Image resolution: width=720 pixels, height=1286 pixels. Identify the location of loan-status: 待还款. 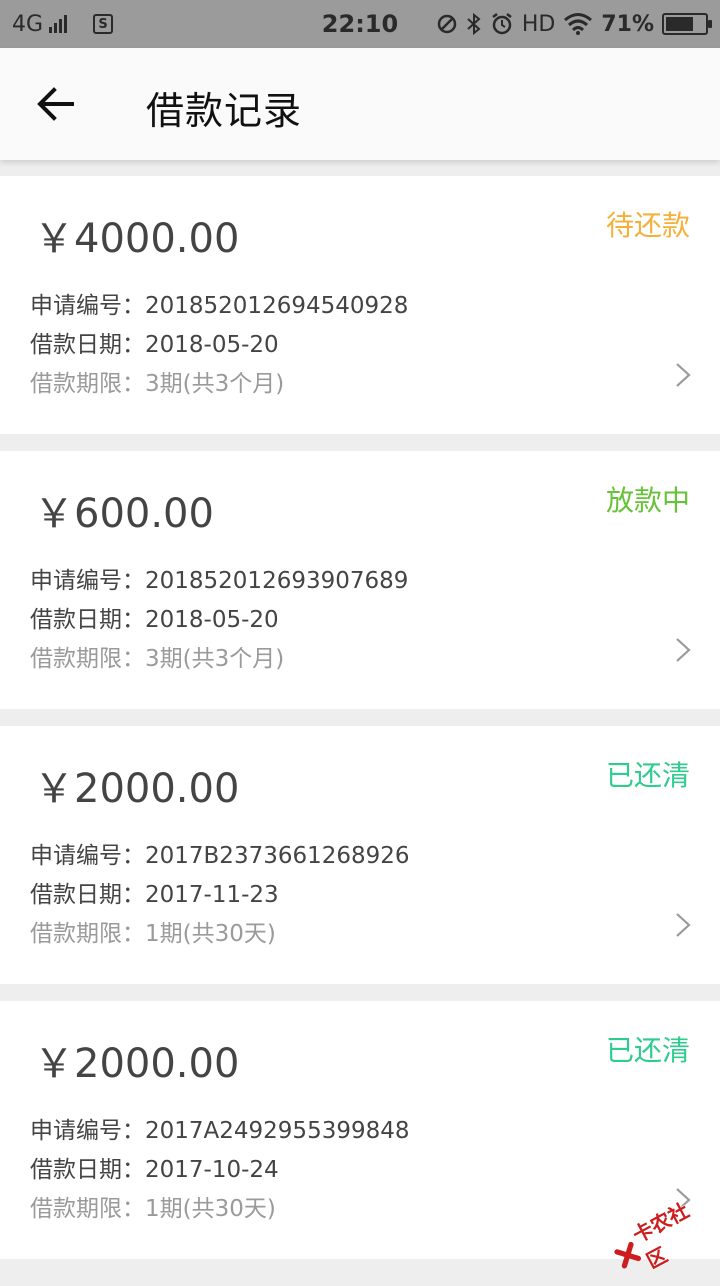
(648, 224).